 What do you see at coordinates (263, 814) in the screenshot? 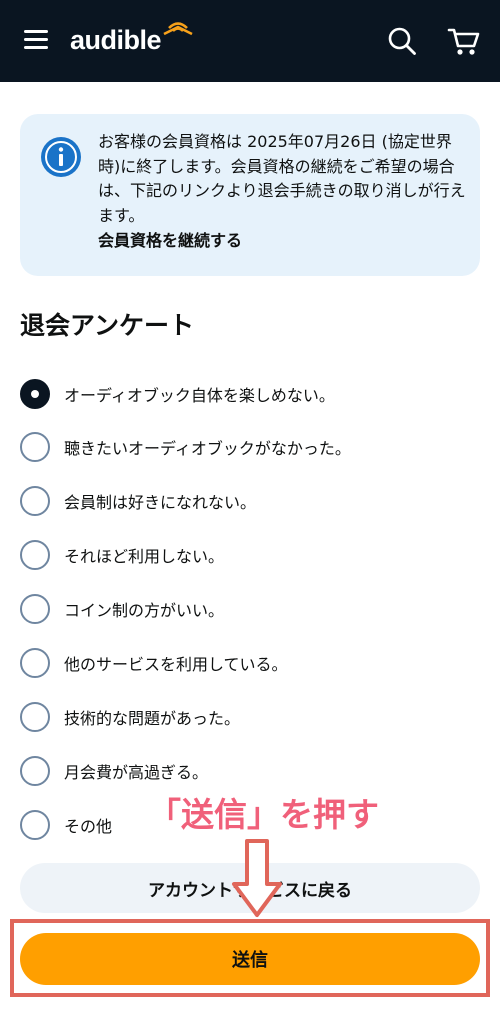
I see `annotation-label: 「送信」を押す` at bounding box center [263, 814].